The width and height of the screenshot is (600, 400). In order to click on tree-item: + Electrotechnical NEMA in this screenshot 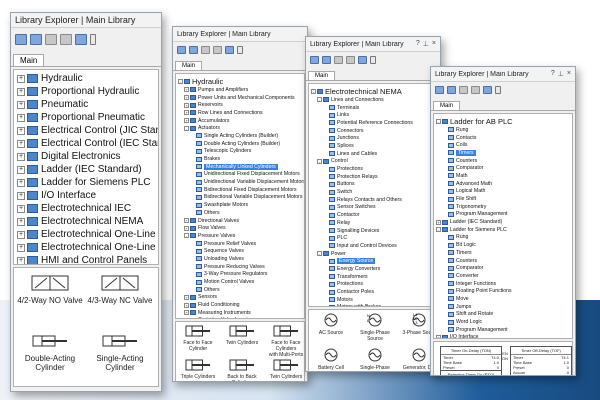, I will do `click(86, 221)`.